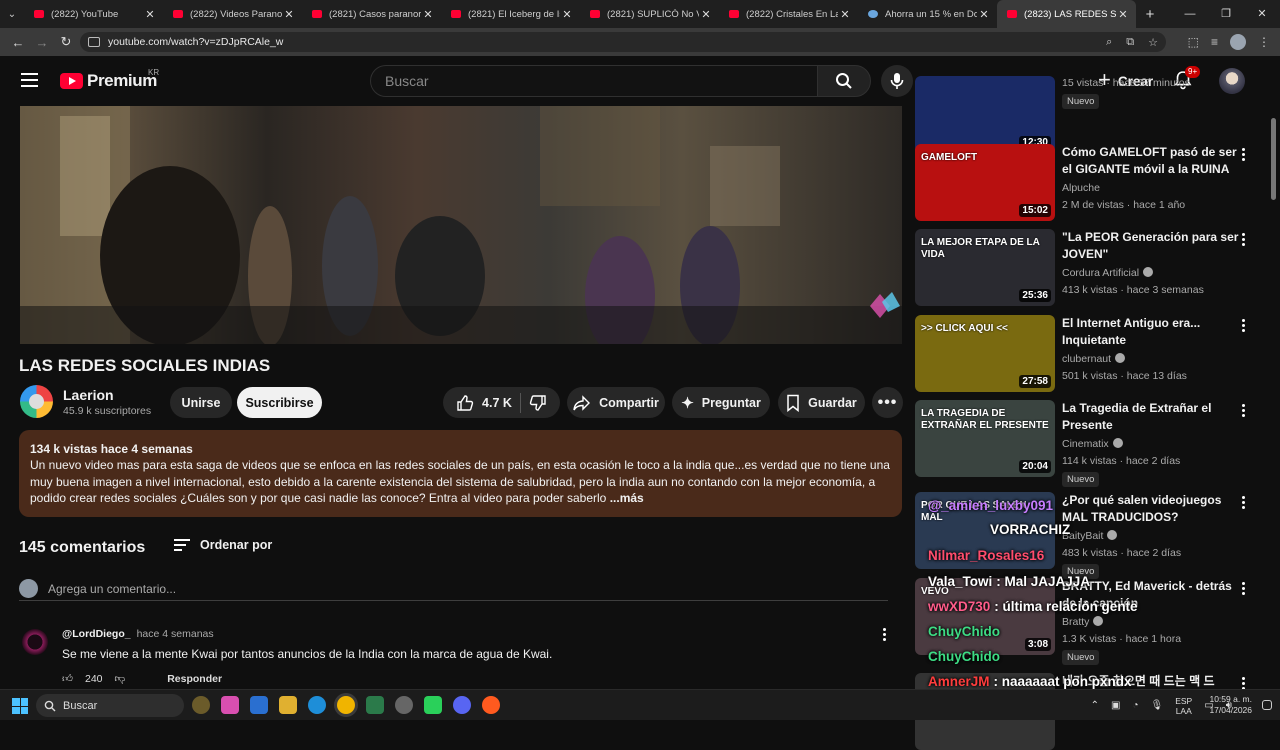 The height and width of the screenshot is (750, 1280). What do you see at coordinates (1150, 14) in the screenshot?
I see `new-tab-button: +` at bounding box center [1150, 14].